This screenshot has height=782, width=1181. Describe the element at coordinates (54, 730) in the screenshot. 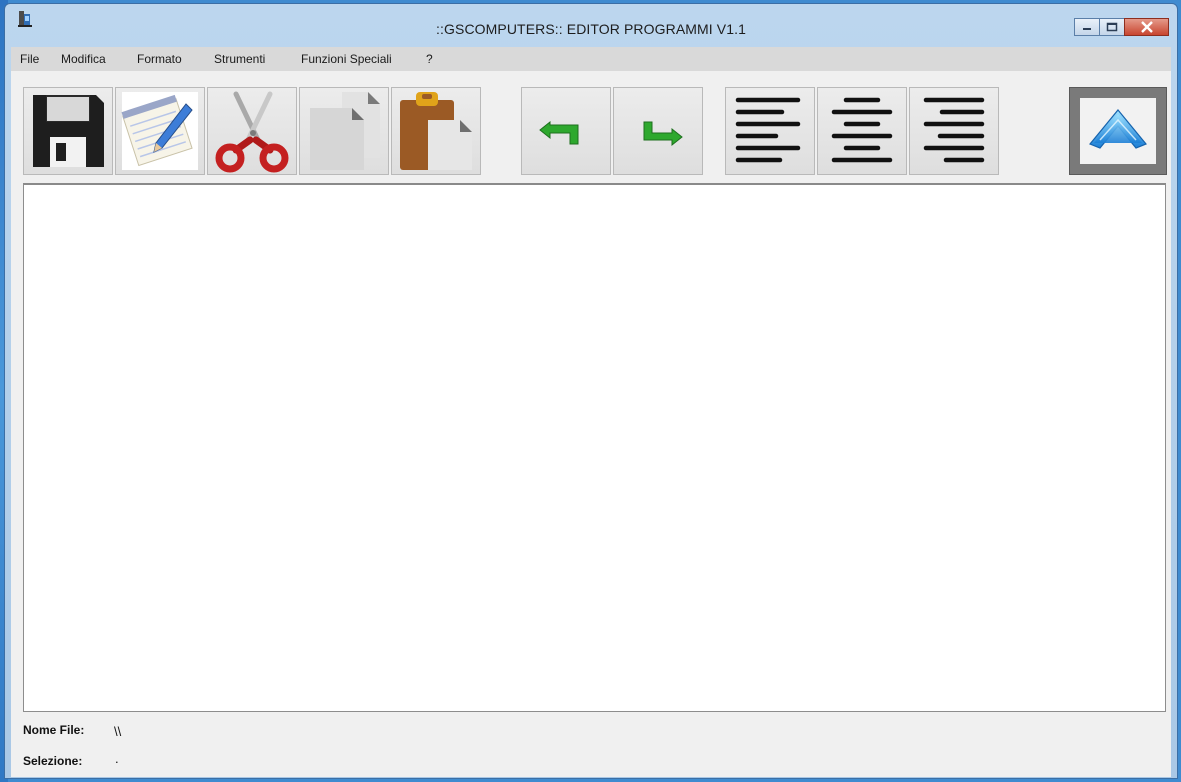

I see `file-name-label: Nome File:` at that location.